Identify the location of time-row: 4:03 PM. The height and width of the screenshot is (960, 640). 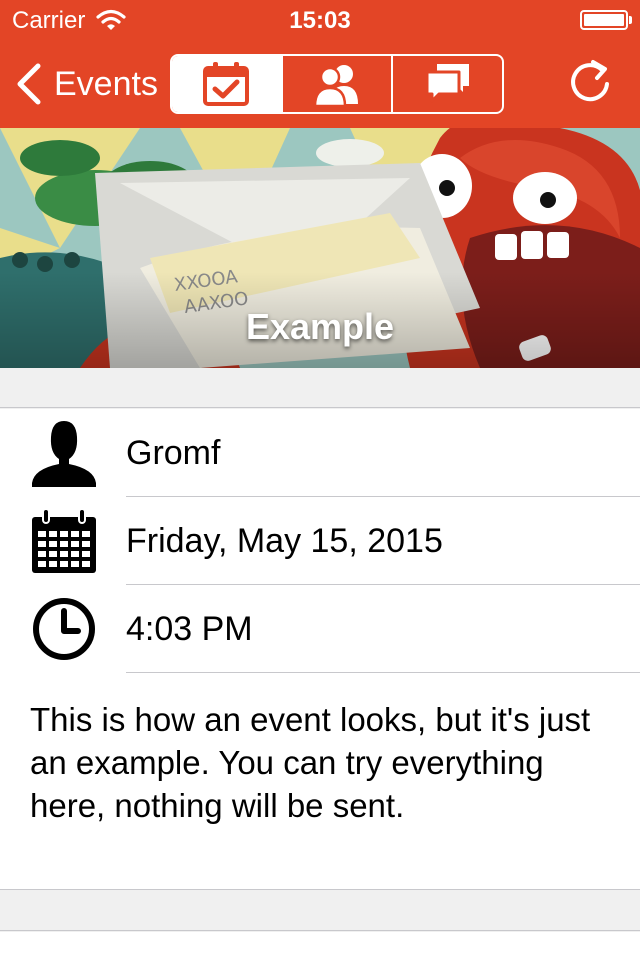
(320, 629).